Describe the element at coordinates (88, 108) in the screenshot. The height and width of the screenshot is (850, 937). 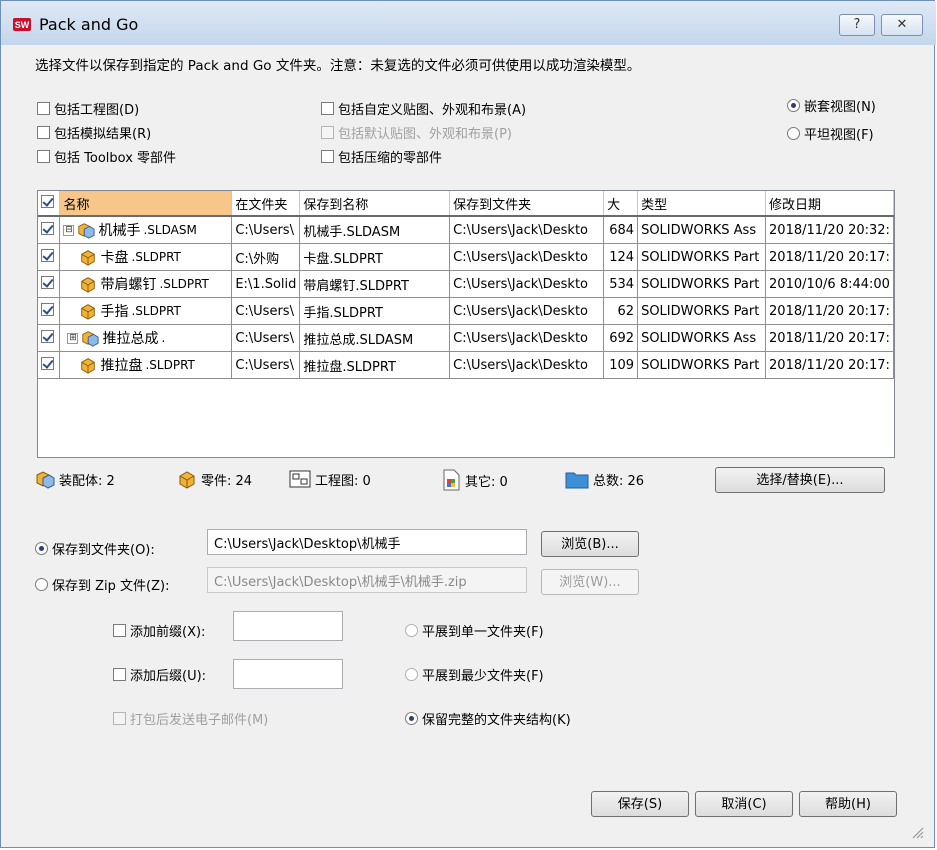
I see `include-drawings-checkbox: 包括工程图(D)` at that location.